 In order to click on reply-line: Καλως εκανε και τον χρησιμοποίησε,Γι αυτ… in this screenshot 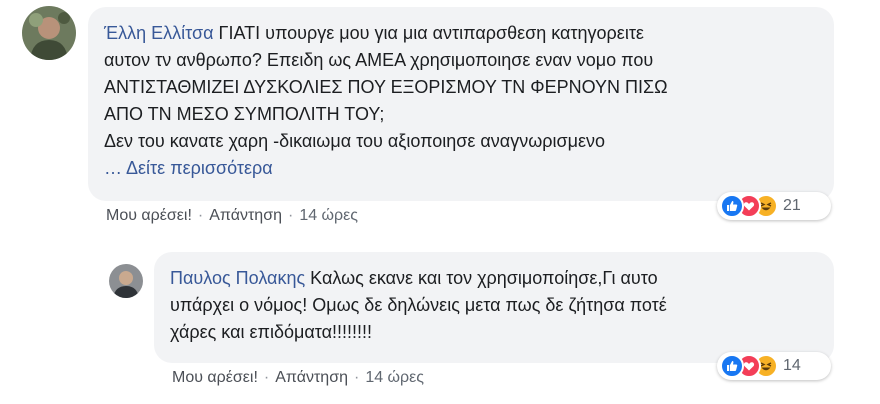, I will do `click(484, 278)`.